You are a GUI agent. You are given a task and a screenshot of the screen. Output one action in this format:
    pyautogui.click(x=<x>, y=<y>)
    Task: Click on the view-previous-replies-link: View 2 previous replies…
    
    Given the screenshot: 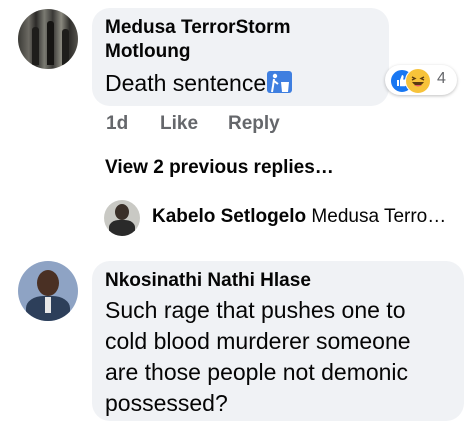 What is the action you would take?
    pyautogui.click(x=219, y=168)
    